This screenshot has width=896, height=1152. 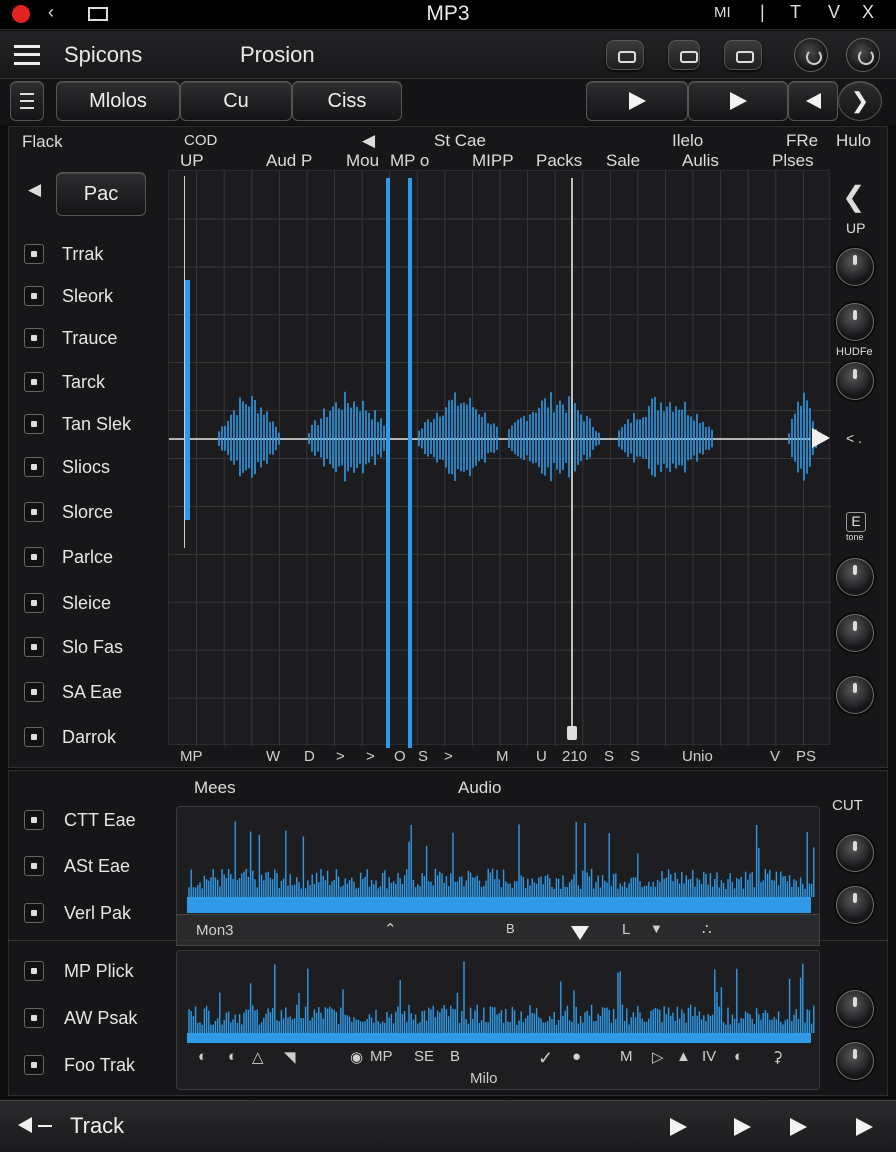 What do you see at coordinates (77, 424) in the screenshot?
I see `track-row: Tan Slek` at bounding box center [77, 424].